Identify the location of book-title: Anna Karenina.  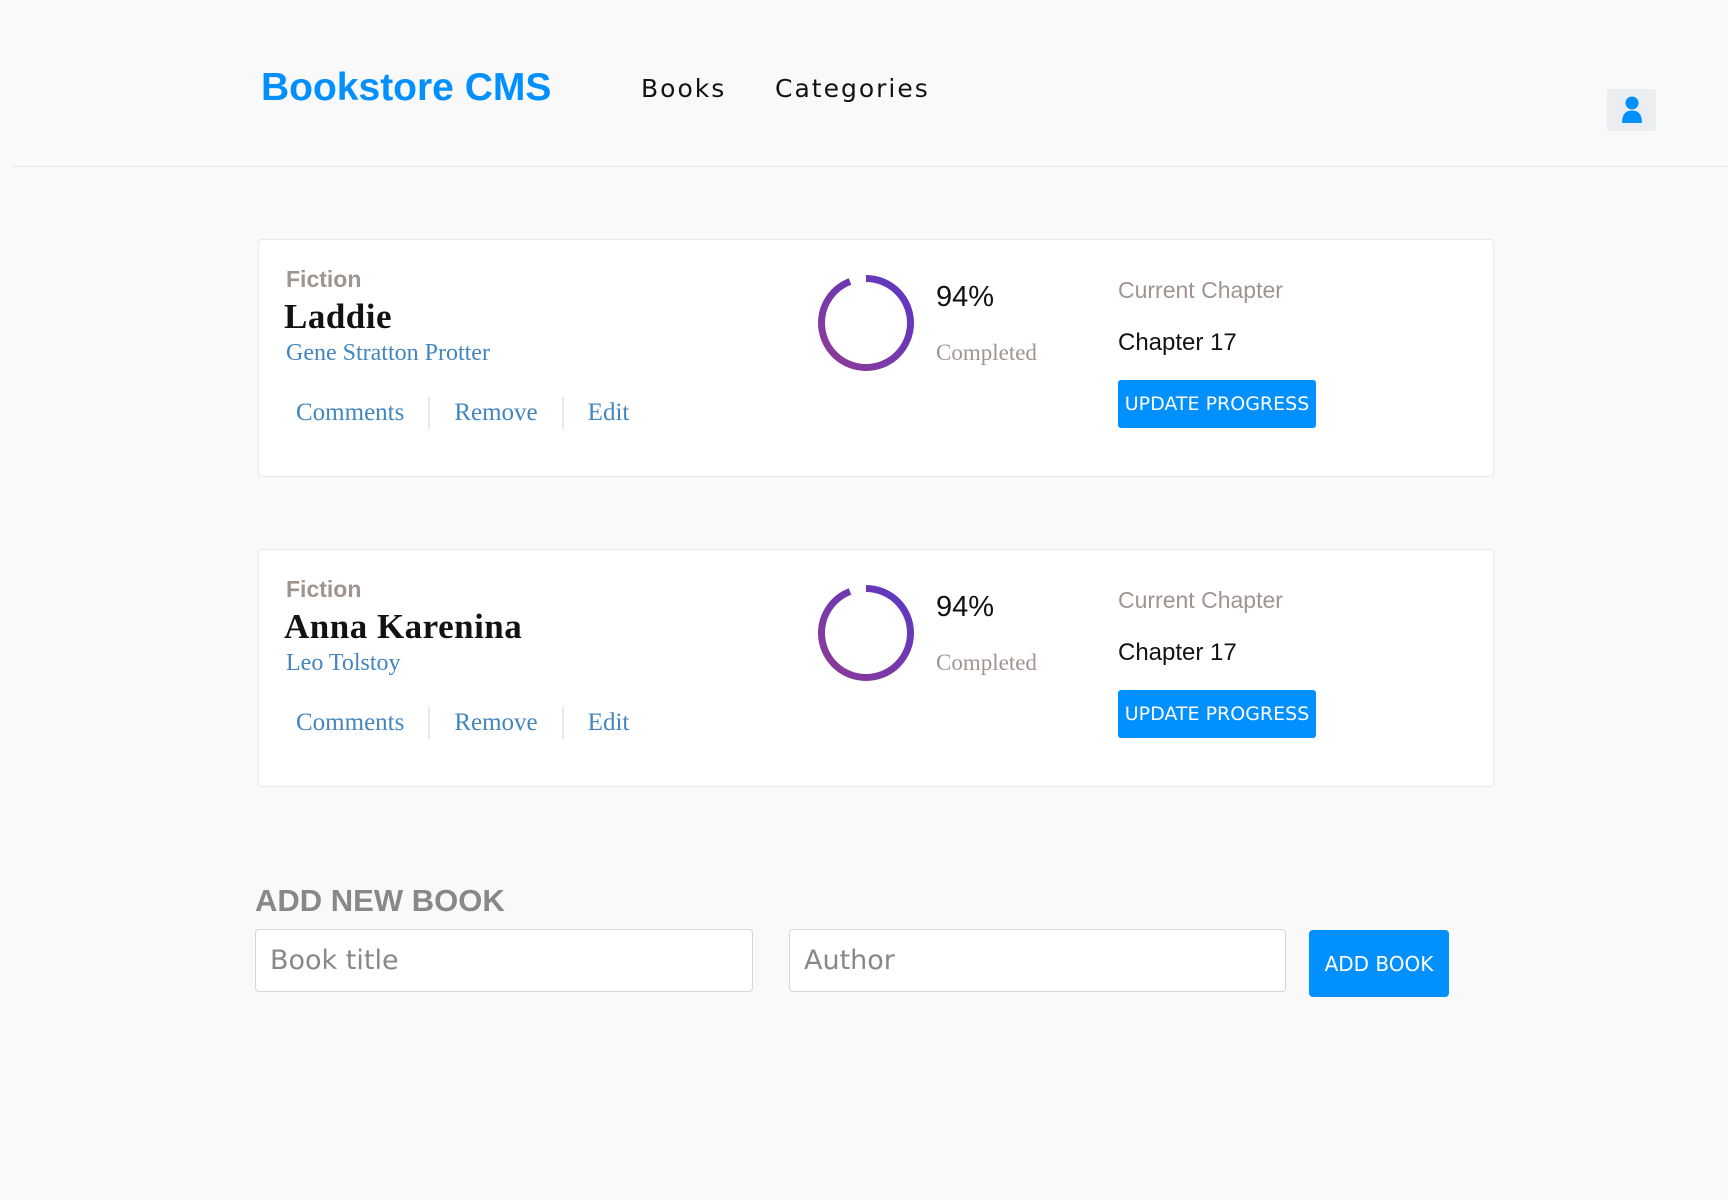
(403, 626).